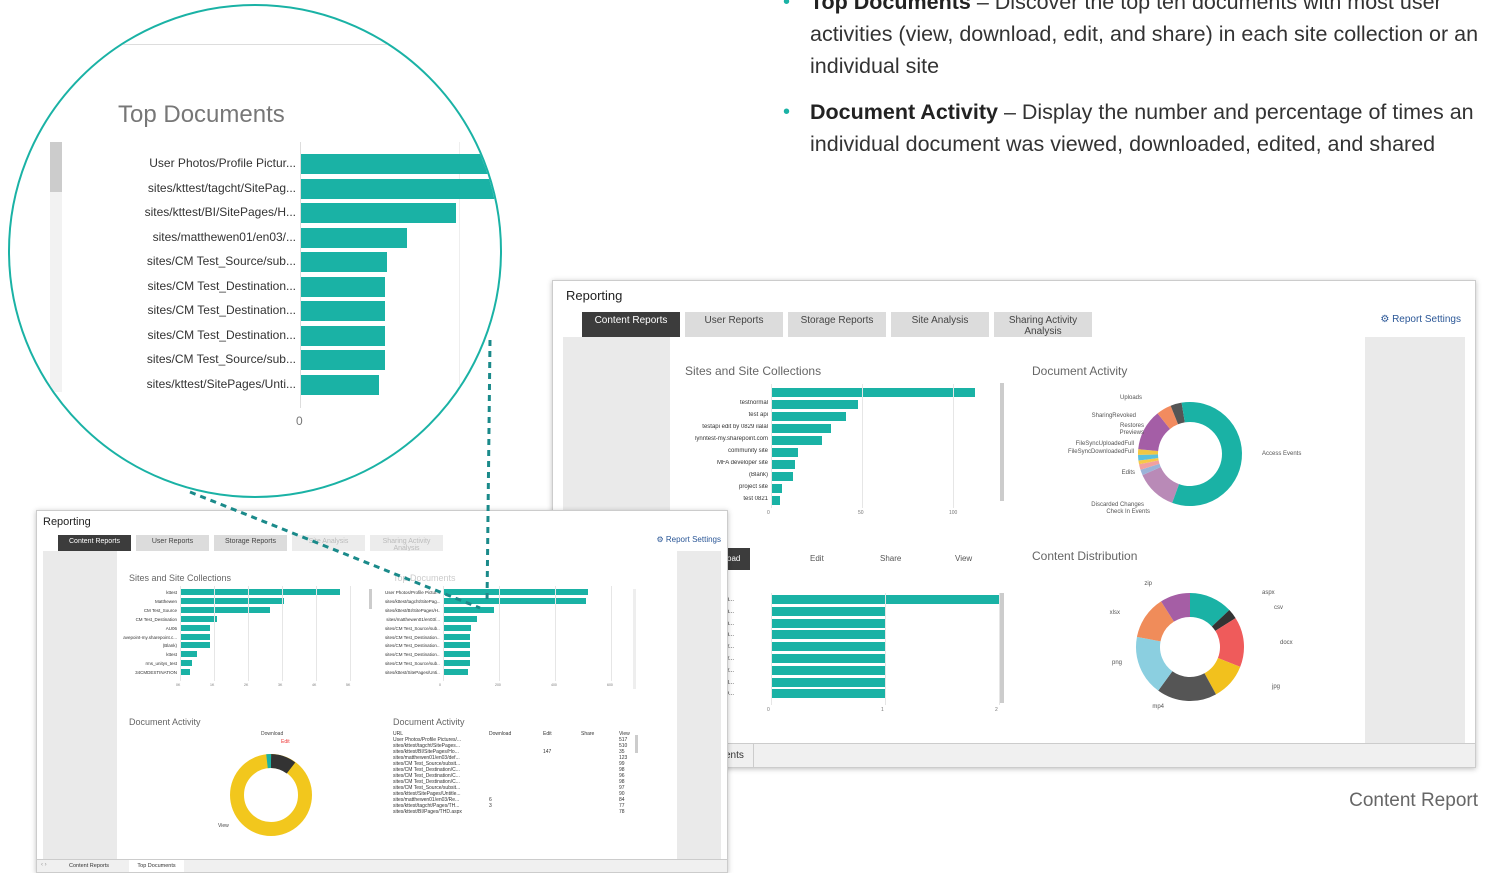  Describe the element at coordinates (201, 115) in the screenshot. I see `zoom-chart-title: Top Documents` at that location.